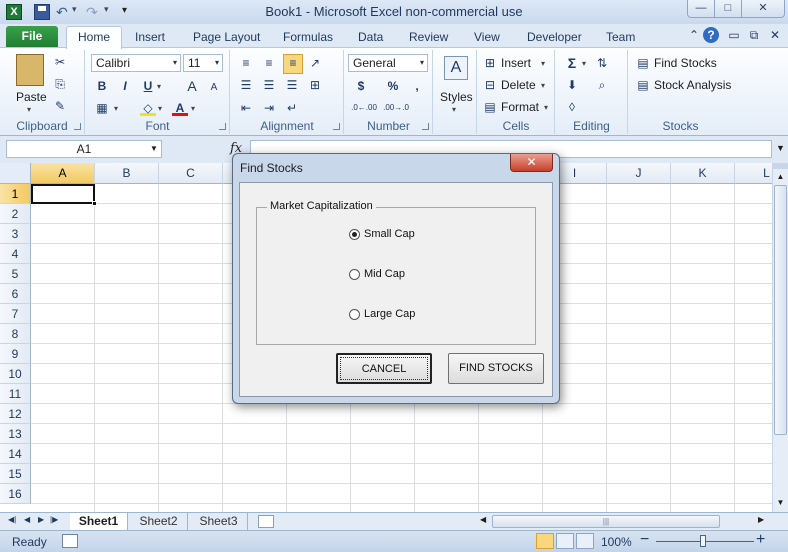 This screenshot has width=788, height=552. I want to click on horizontal-scrollbar: ◀ ||| ▶, so click(620, 522).